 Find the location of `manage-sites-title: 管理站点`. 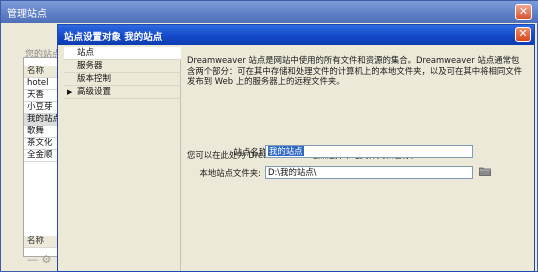

manage-sites-title: 管理站点 is located at coordinates (269, 12).